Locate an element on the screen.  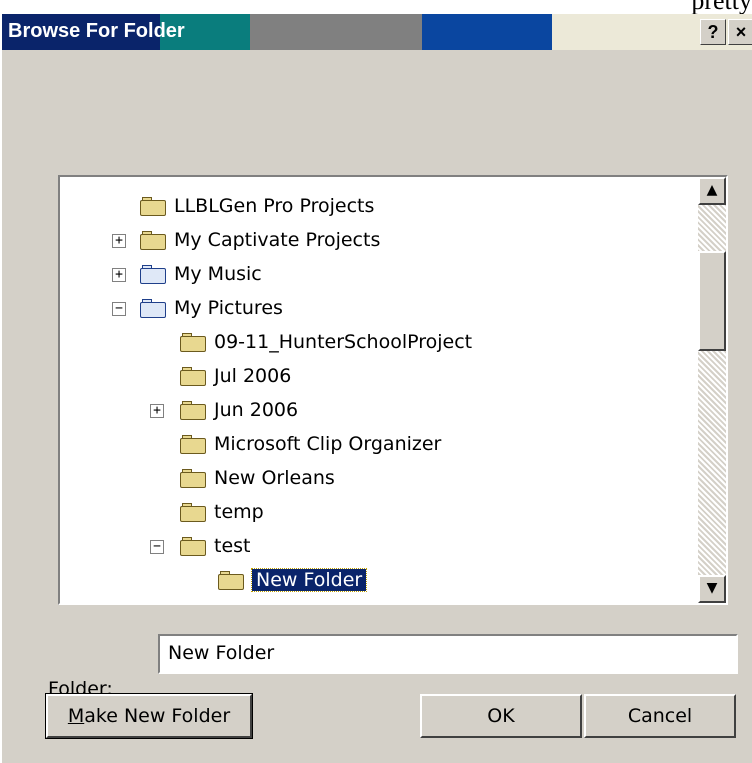
tree-item-label: test is located at coordinates (232, 546).